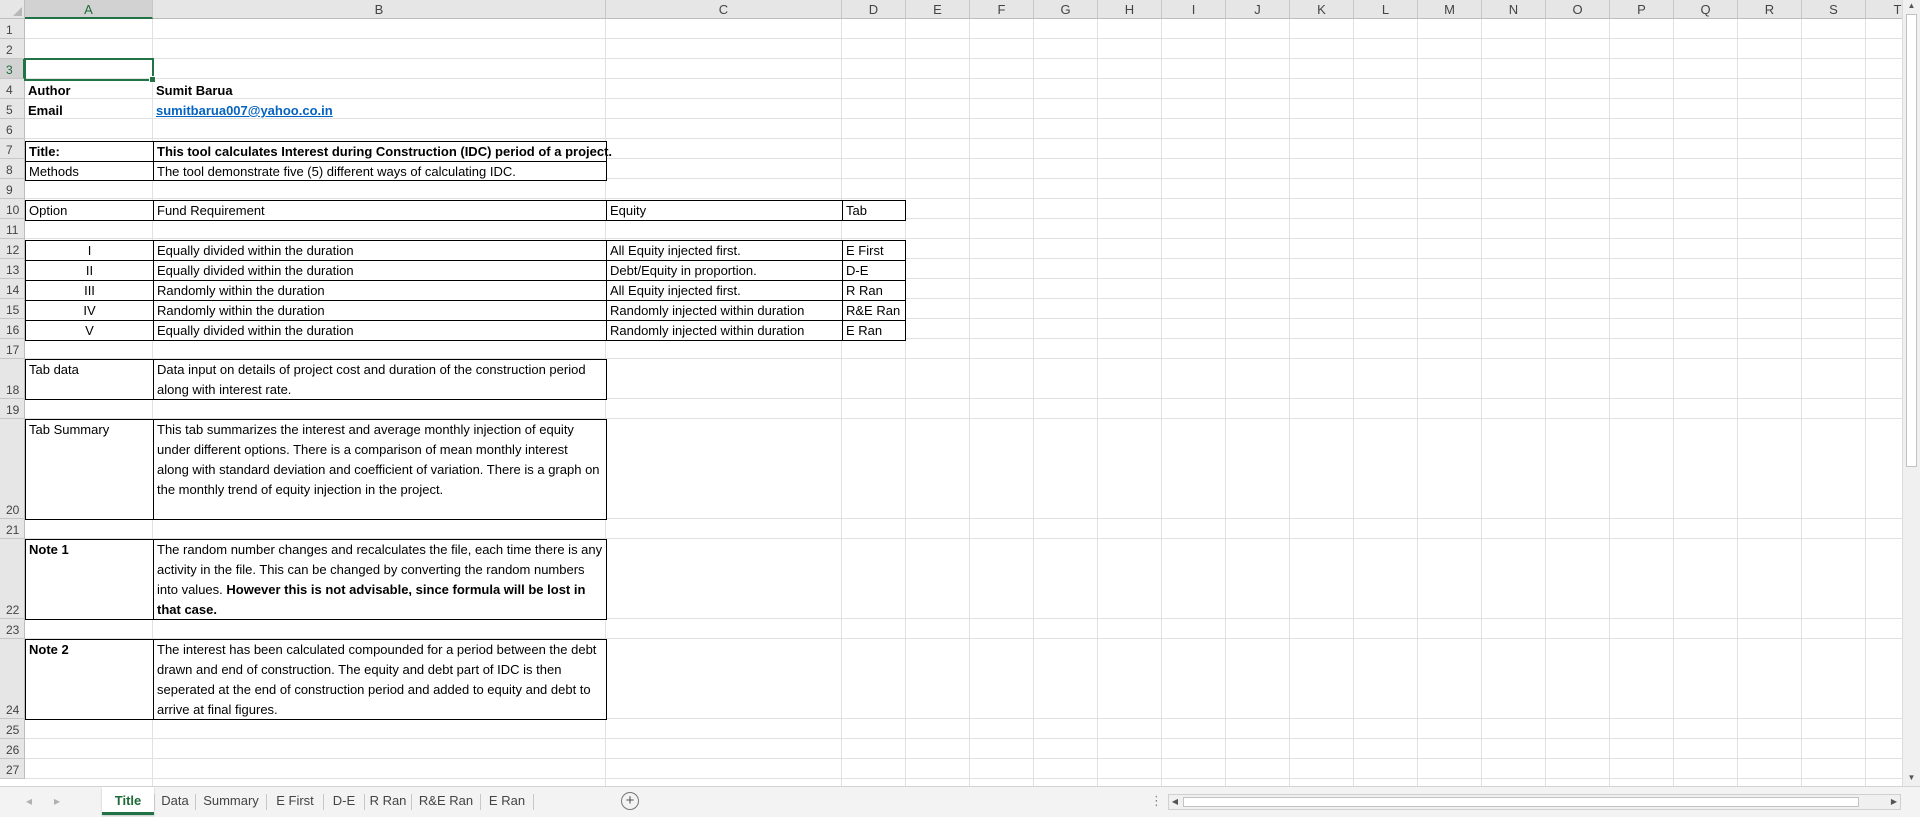  Describe the element at coordinates (12, 69) in the screenshot. I see `row-header-3: 3` at that location.